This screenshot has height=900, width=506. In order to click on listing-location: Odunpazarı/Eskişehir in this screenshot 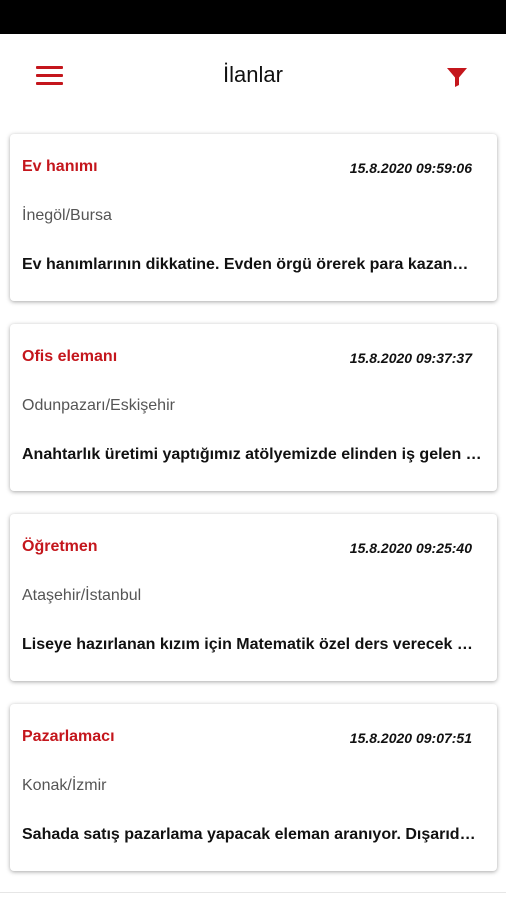, I will do `click(98, 405)`.